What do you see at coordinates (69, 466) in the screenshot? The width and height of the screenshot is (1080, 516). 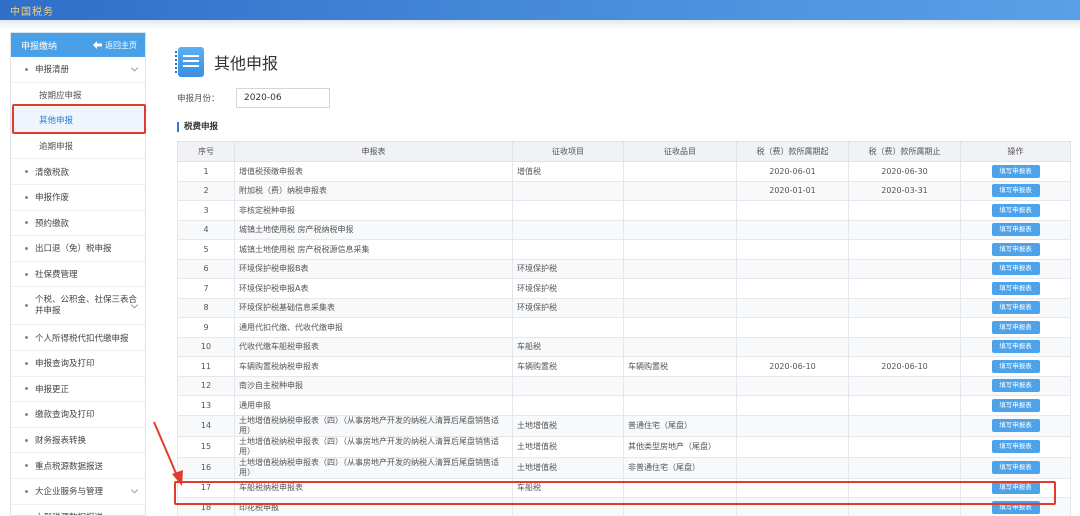 I see `sidebar-item-label: 重点税源数据报送` at bounding box center [69, 466].